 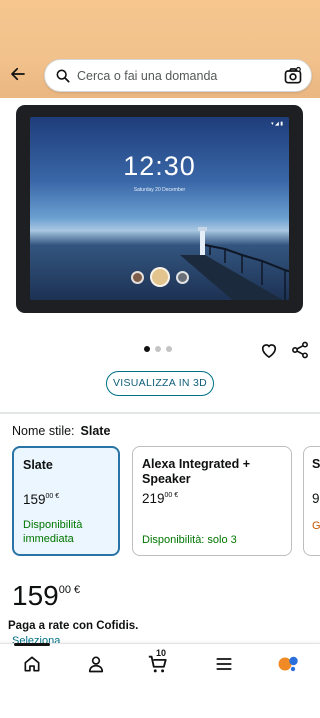 I want to click on style-selector-label: Nome stile: Slate, so click(x=61, y=431).